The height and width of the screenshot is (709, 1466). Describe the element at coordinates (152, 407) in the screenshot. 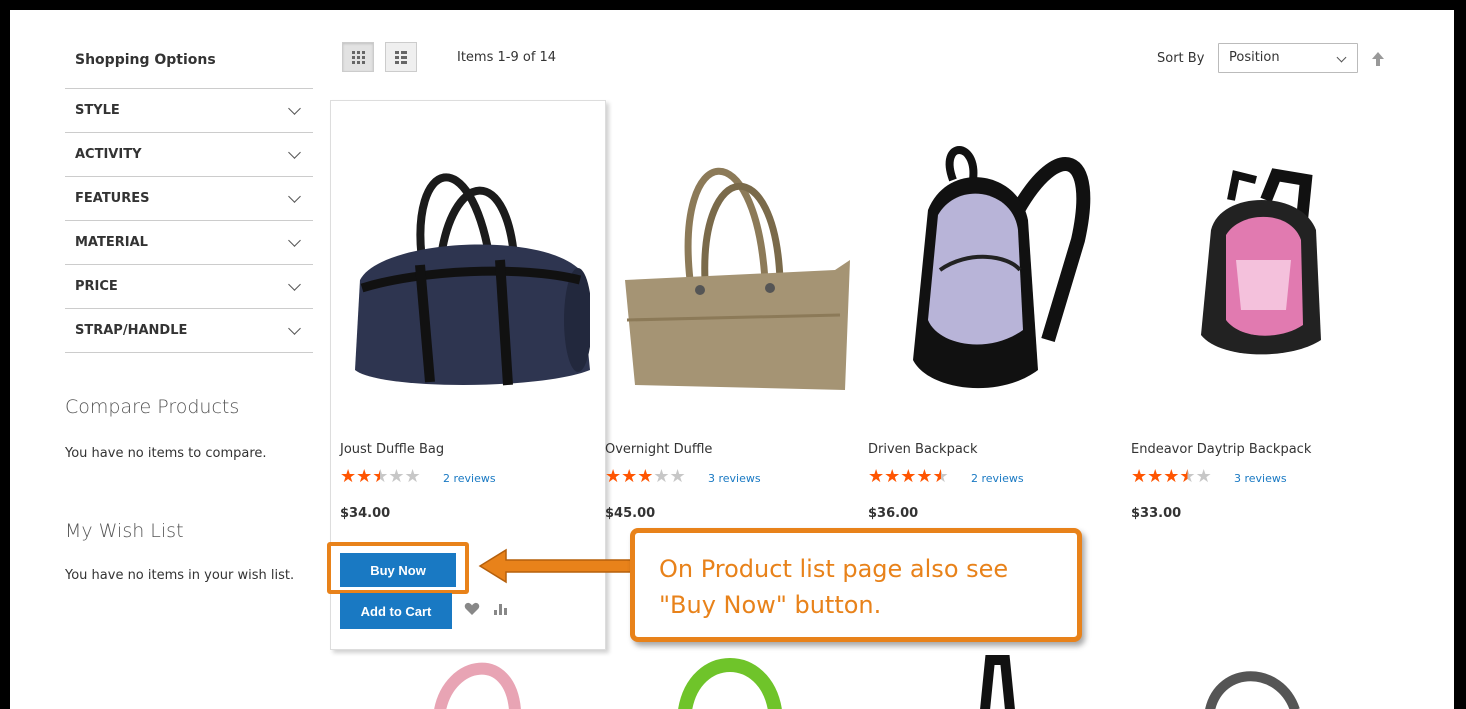

I see `compare-products-title: Compare Products` at that location.